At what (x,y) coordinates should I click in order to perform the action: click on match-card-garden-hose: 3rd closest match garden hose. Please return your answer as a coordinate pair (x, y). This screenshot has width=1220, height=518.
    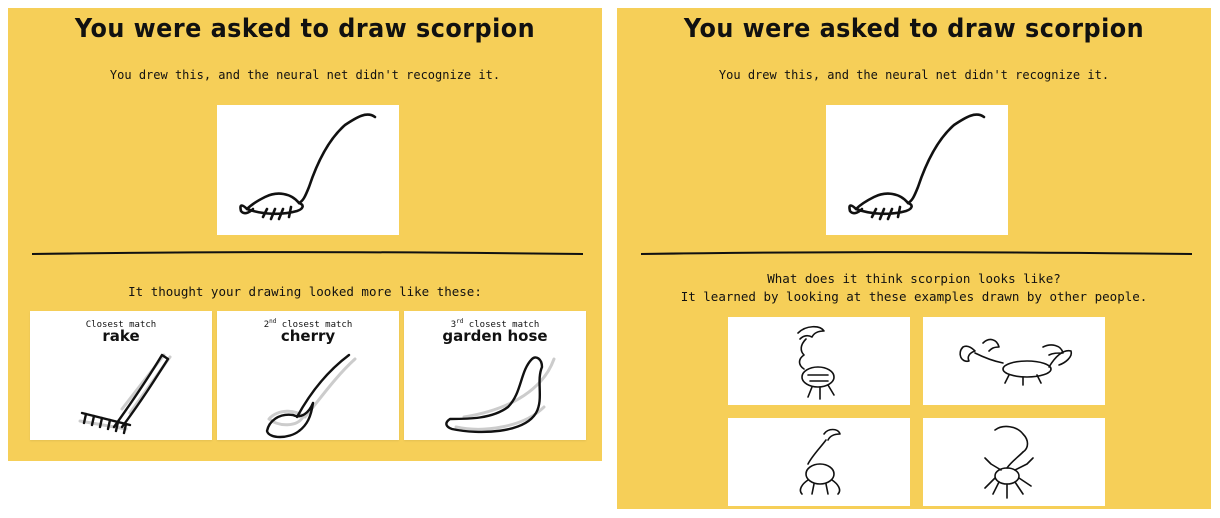
    Looking at the image, I should click on (495, 375).